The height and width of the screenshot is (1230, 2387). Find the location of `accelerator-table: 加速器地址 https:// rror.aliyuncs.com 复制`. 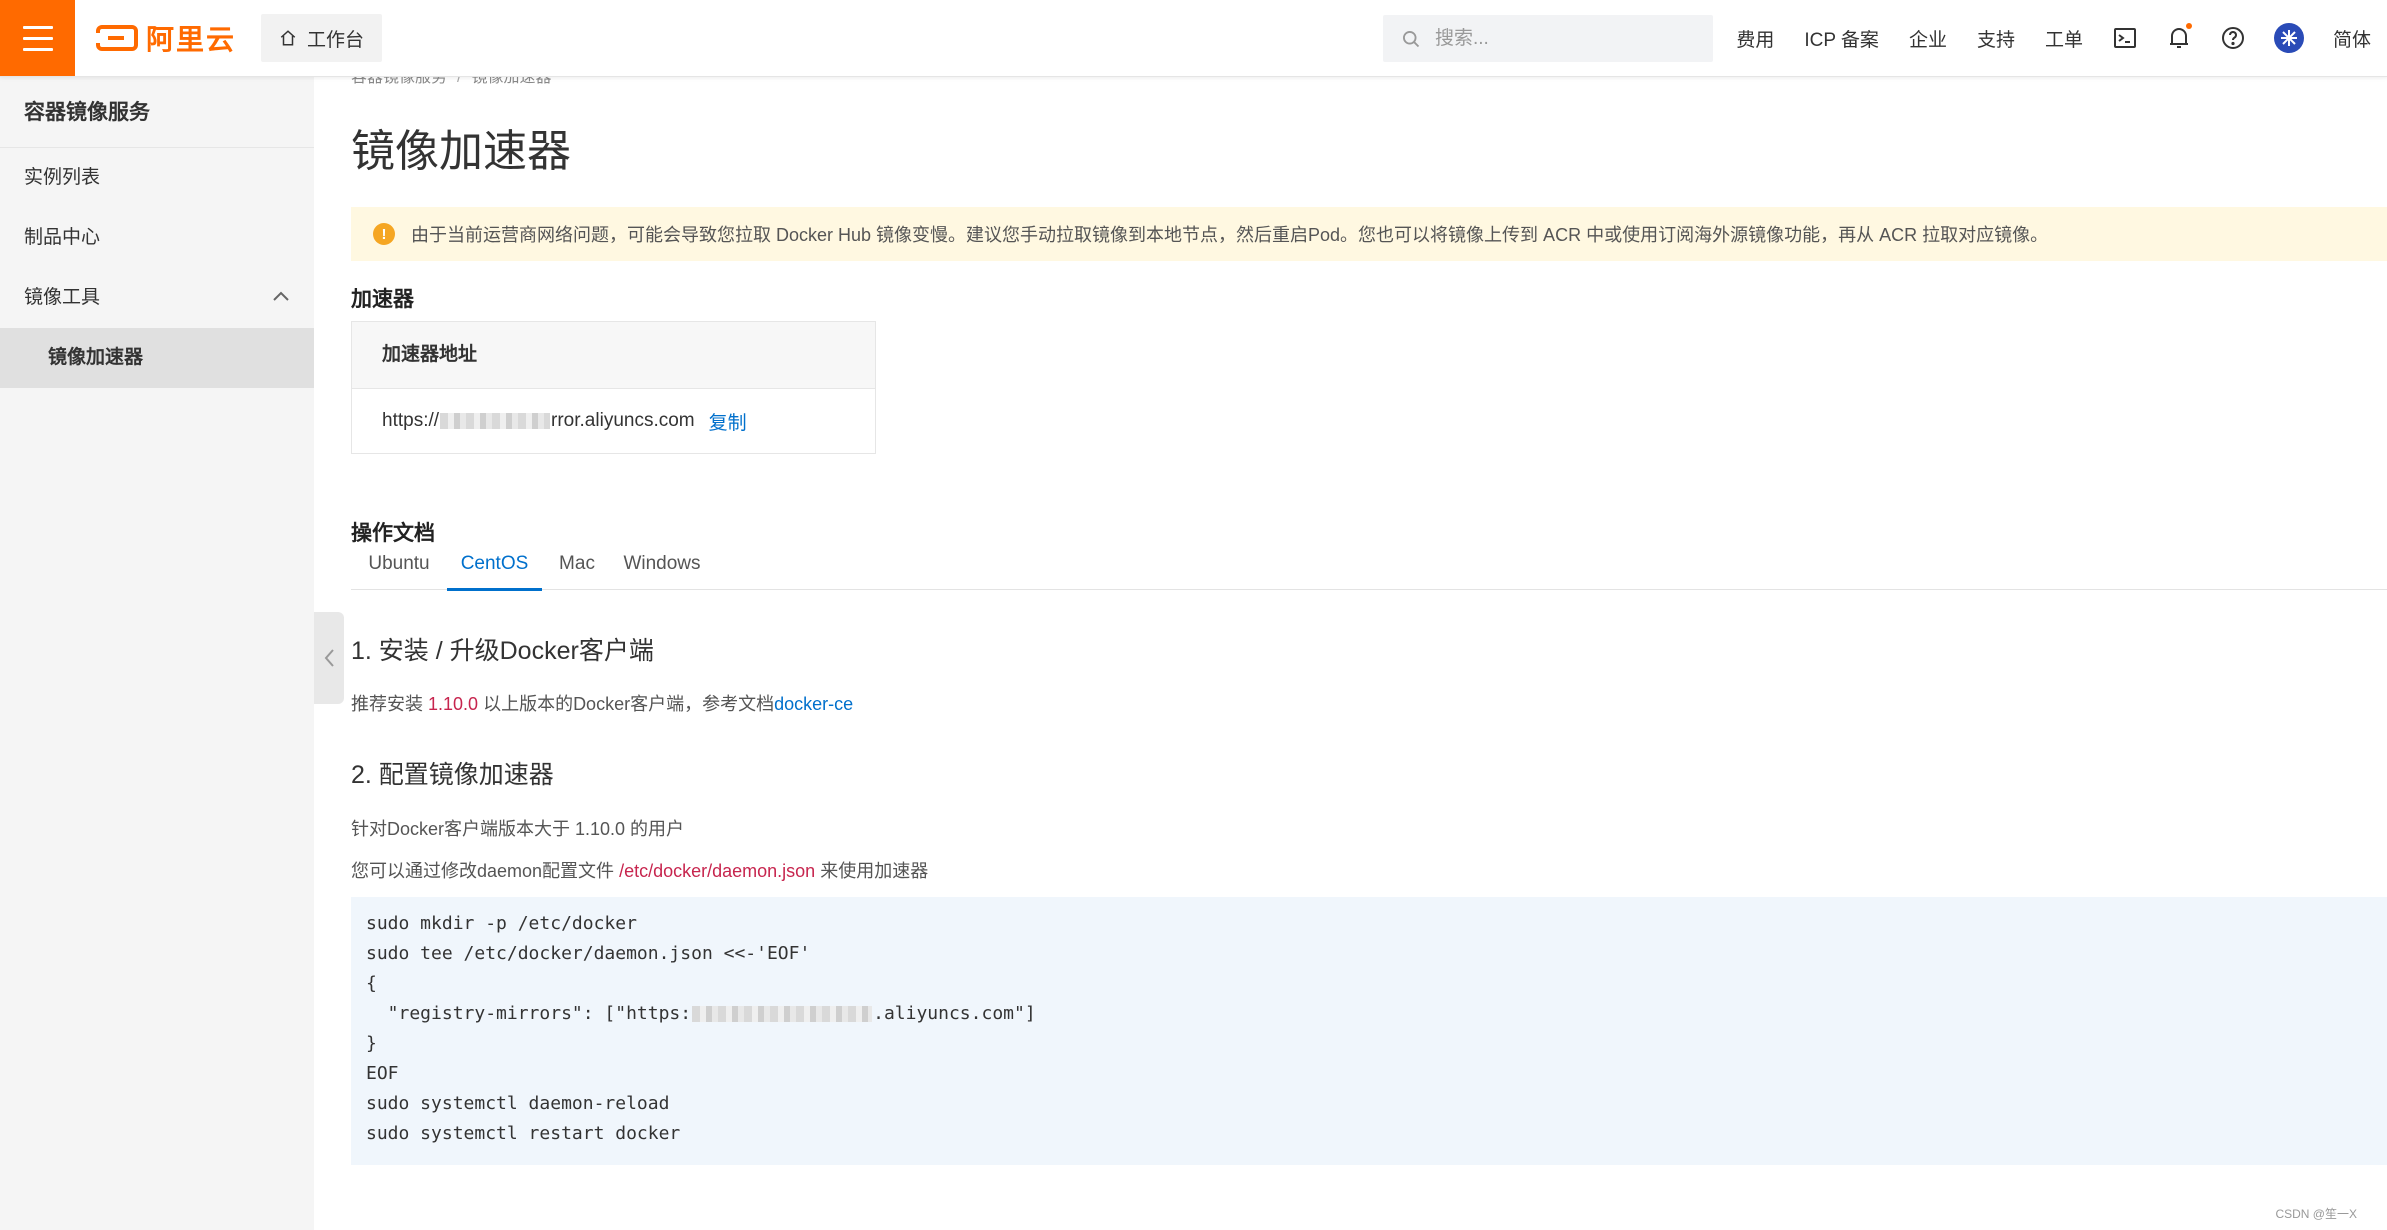

accelerator-table: 加速器地址 https:// rror.aliyuncs.com 复制 is located at coordinates (613, 387).